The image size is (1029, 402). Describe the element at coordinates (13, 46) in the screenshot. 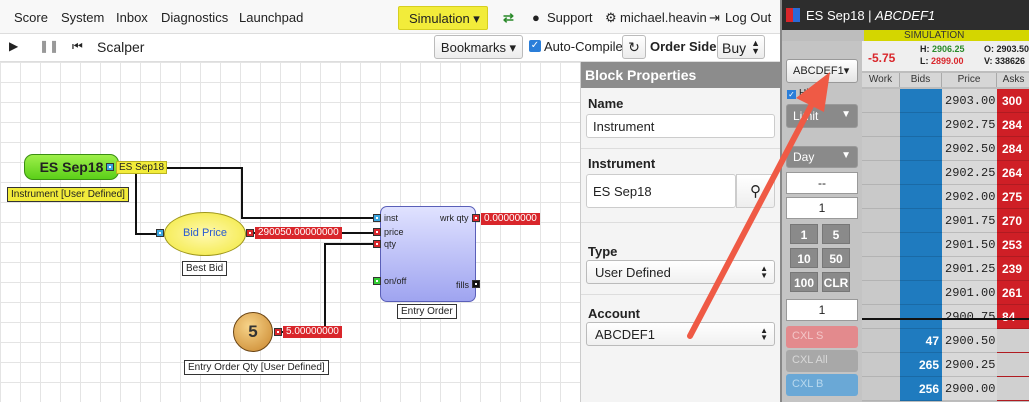

I see `play-icon: ▶` at that location.